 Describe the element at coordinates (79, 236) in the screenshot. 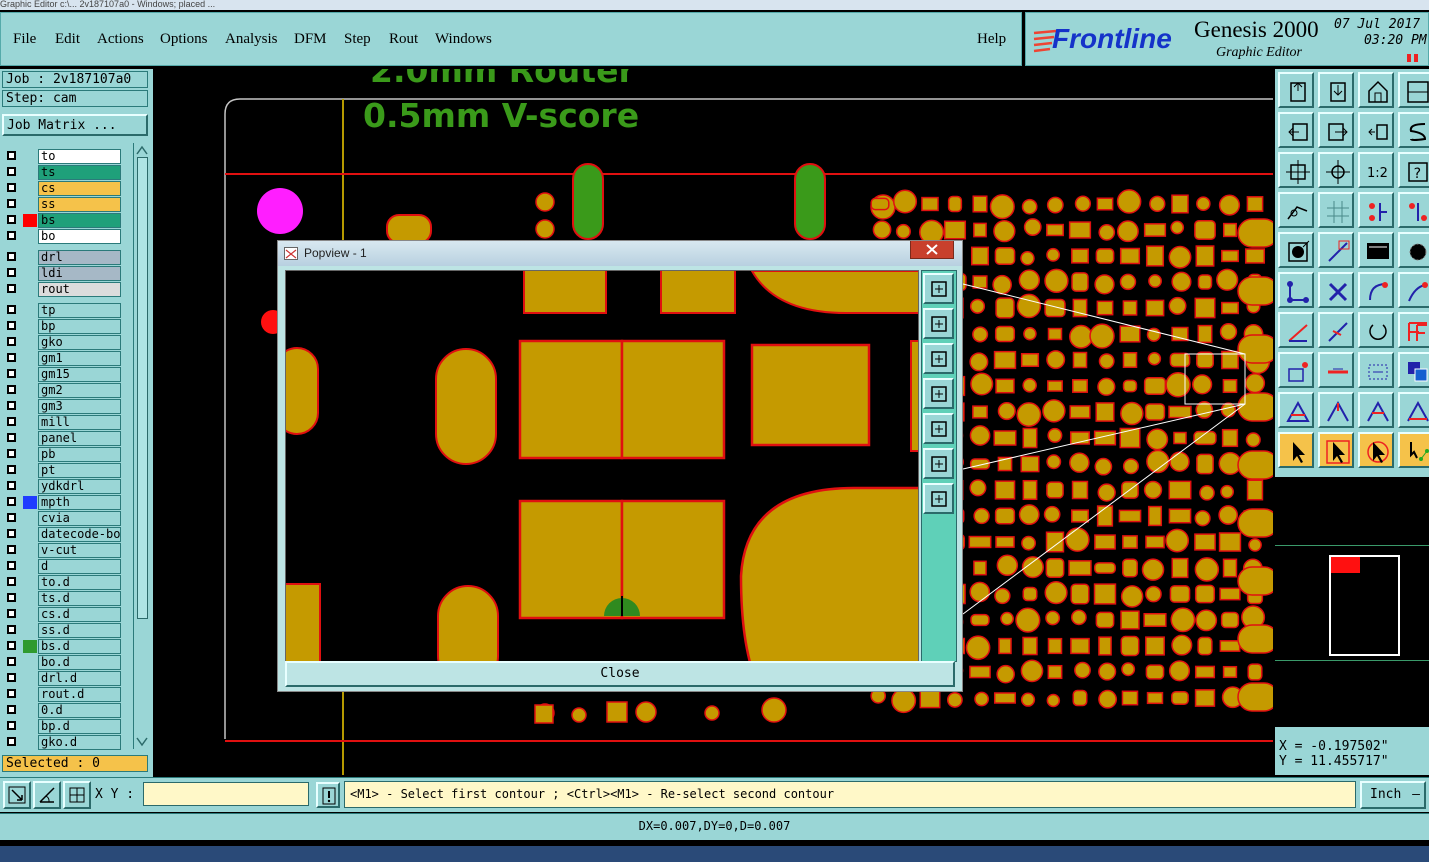

I see `layer-name: bo` at that location.